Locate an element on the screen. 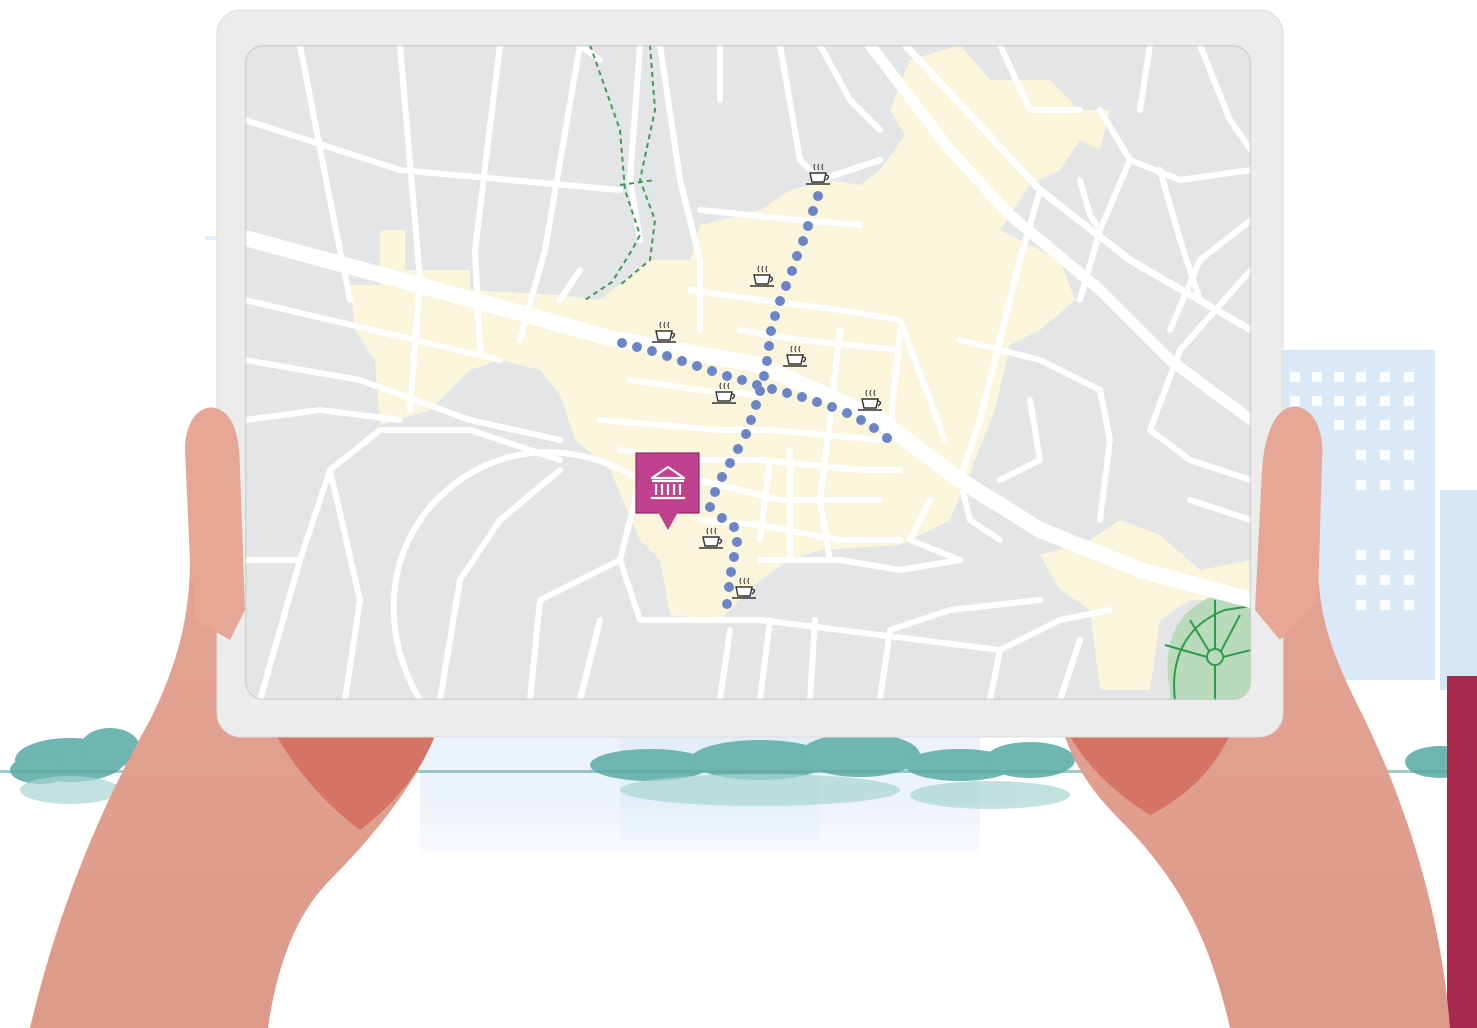 This screenshot has height=1028, width=1477. side-panel is located at coordinates (1462, 852).